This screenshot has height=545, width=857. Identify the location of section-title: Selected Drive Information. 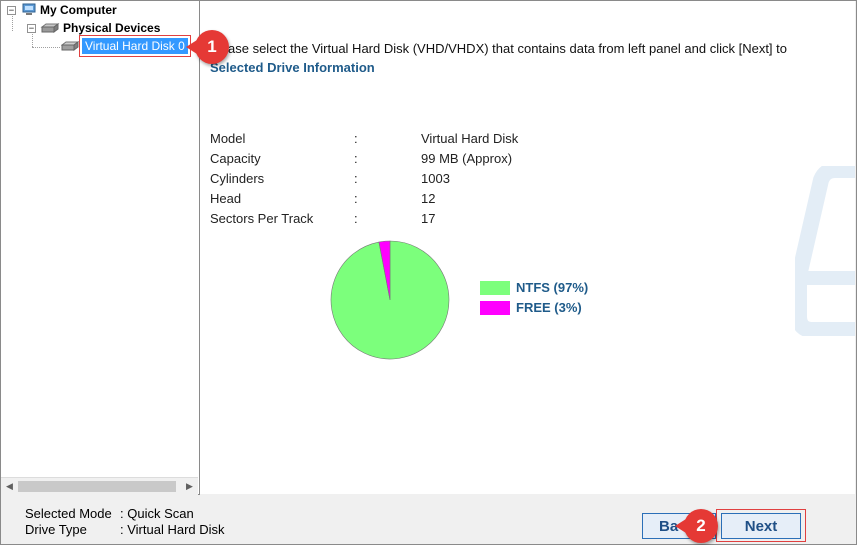
(292, 67).